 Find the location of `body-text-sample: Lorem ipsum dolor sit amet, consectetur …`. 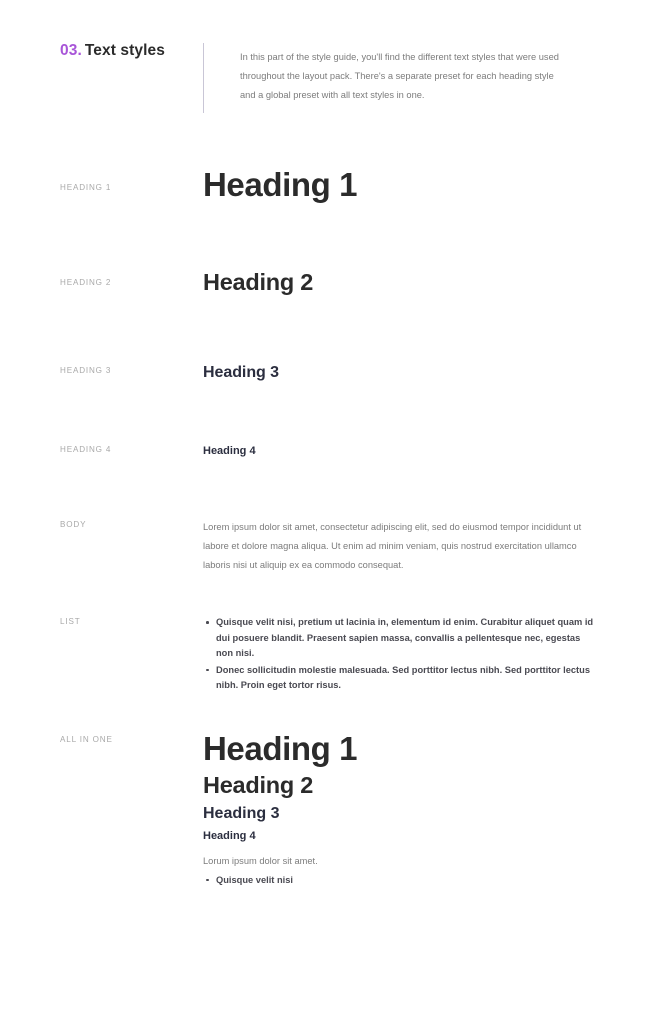

body-text-sample: Lorem ipsum dolor sit amet, consectetur … is located at coordinates (392, 546).